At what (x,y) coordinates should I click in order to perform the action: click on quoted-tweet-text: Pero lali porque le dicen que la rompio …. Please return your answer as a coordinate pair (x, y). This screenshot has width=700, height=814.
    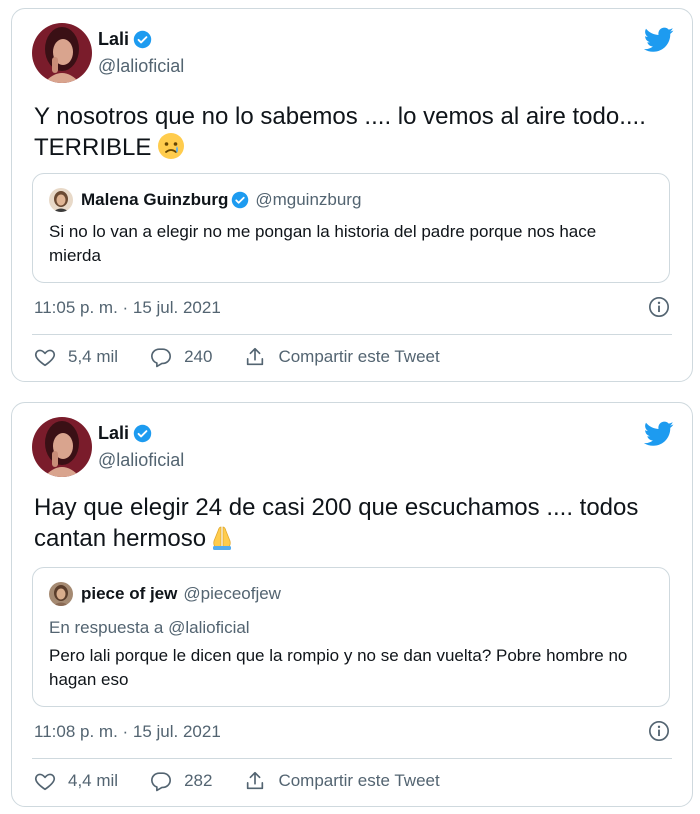
    Looking at the image, I should click on (338, 667).